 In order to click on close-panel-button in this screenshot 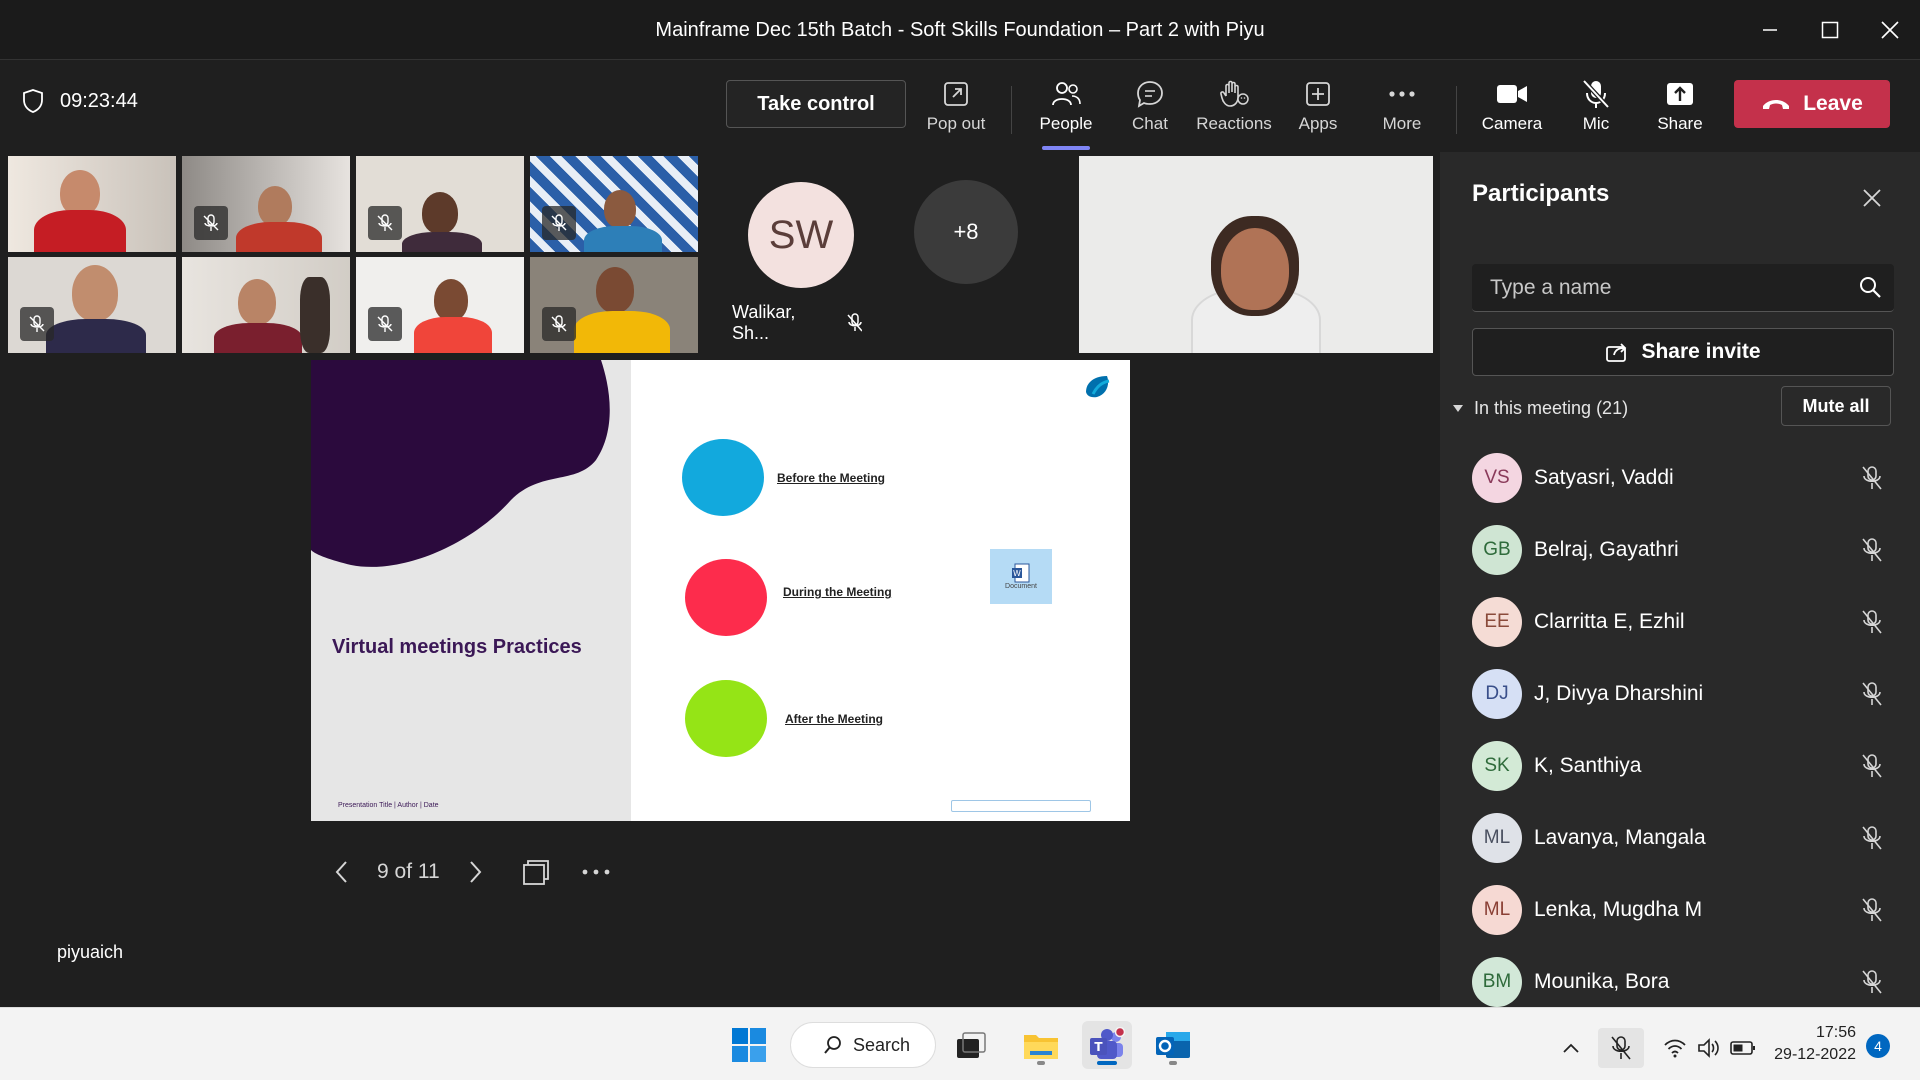, I will do `click(1872, 198)`.